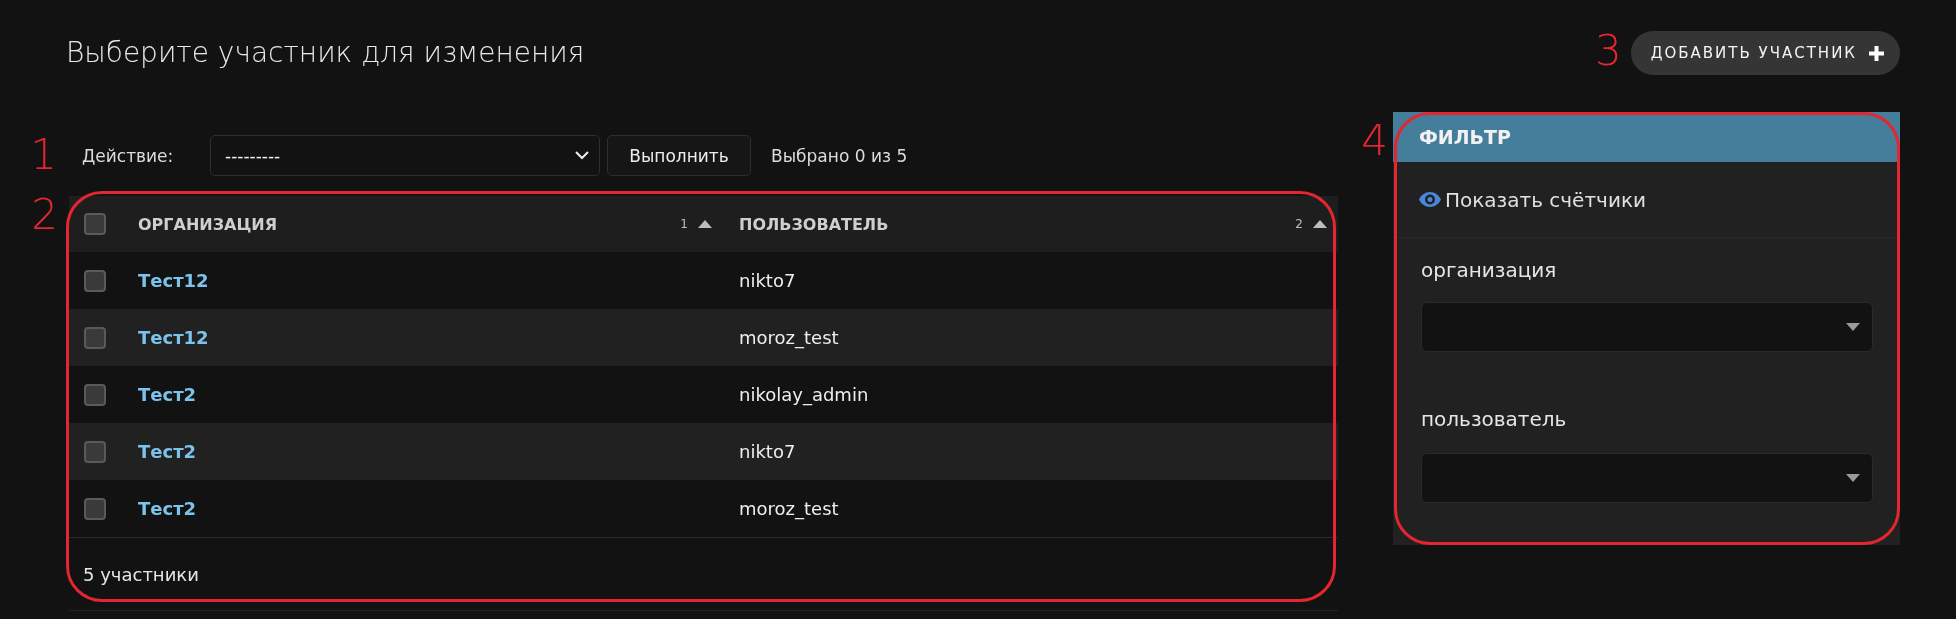 The width and height of the screenshot is (1956, 619). Describe the element at coordinates (839, 155) in the screenshot. I see `selection-count: Выбрано 0 из 5` at that location.